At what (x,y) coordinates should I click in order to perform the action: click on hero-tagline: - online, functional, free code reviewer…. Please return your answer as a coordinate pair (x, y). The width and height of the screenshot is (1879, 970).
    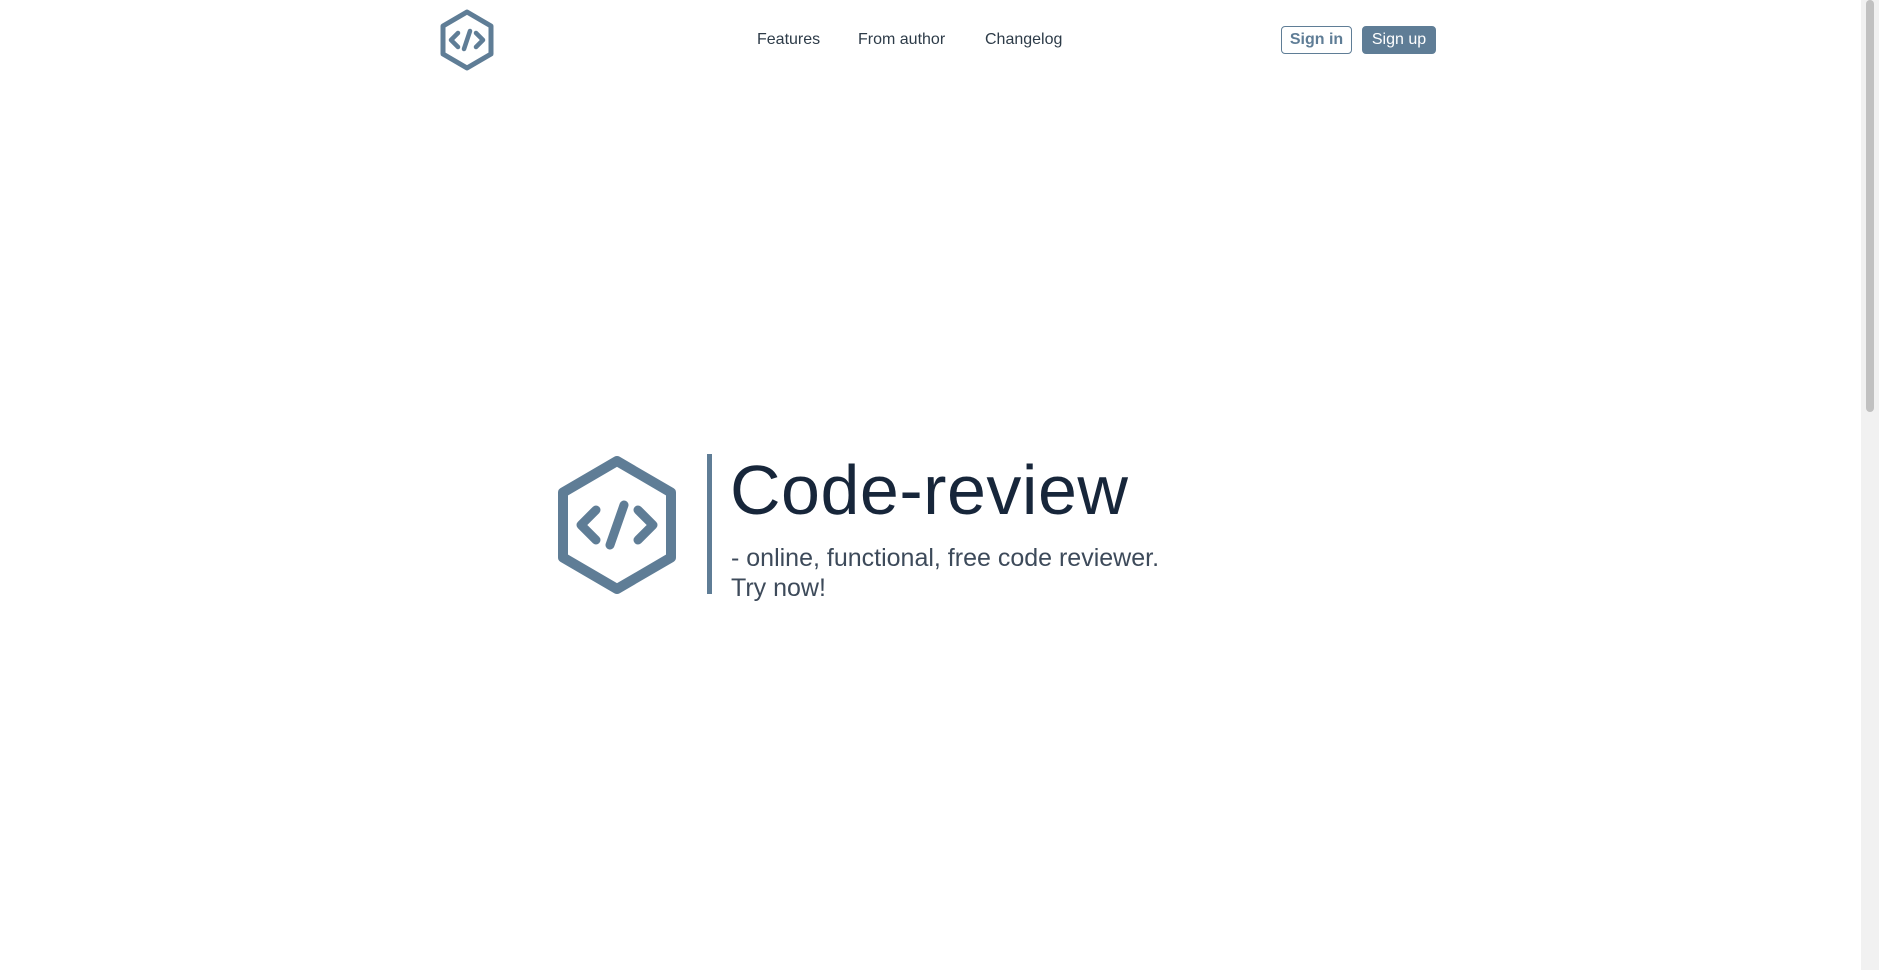
    Looking at the image, I should click on (945, 558).